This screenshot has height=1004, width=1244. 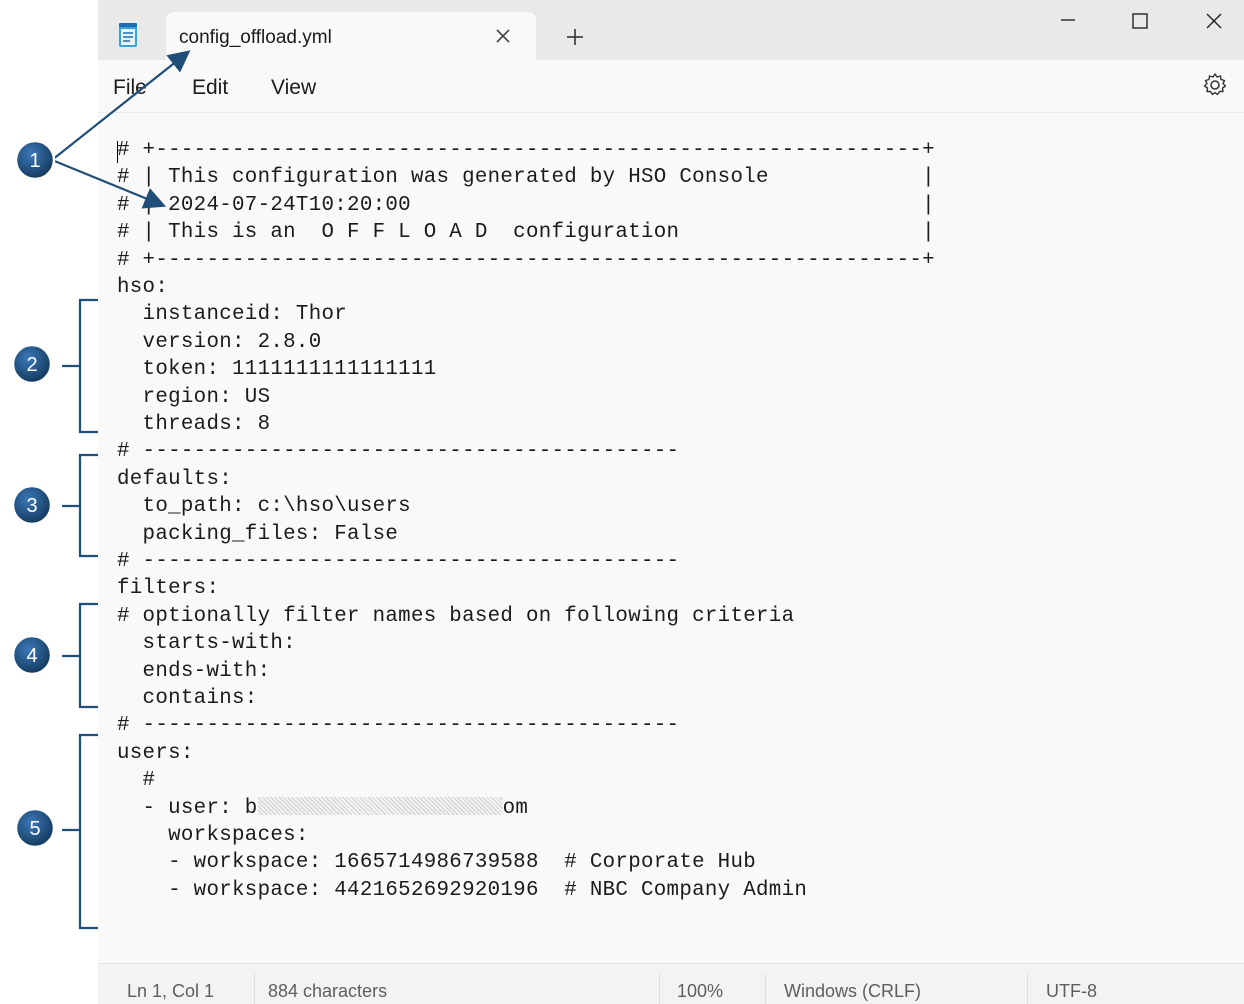 What do you see at coordinates (206, 643) in the screenshot?
I see `editor-line: starts-with:` at bounding box center [206, 643].